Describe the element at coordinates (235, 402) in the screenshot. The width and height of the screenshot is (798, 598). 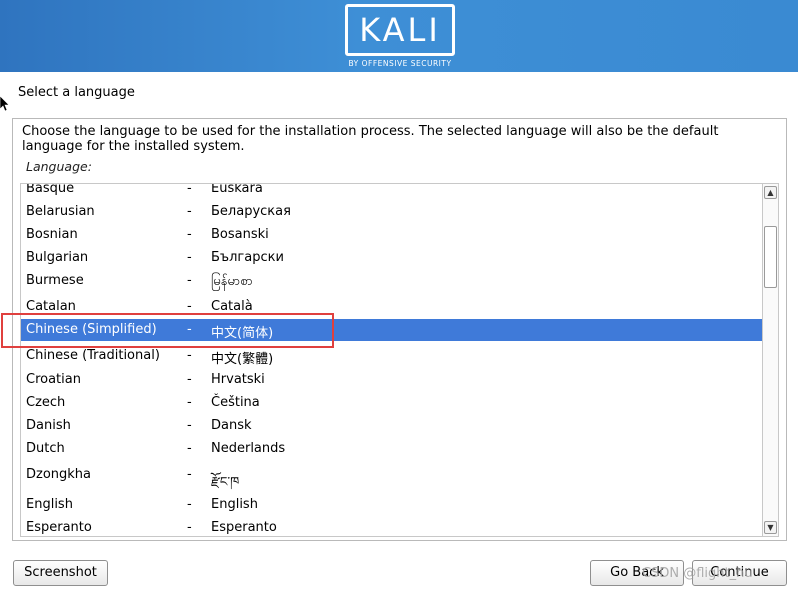
I see `language-native-name: Čeština` at that location.